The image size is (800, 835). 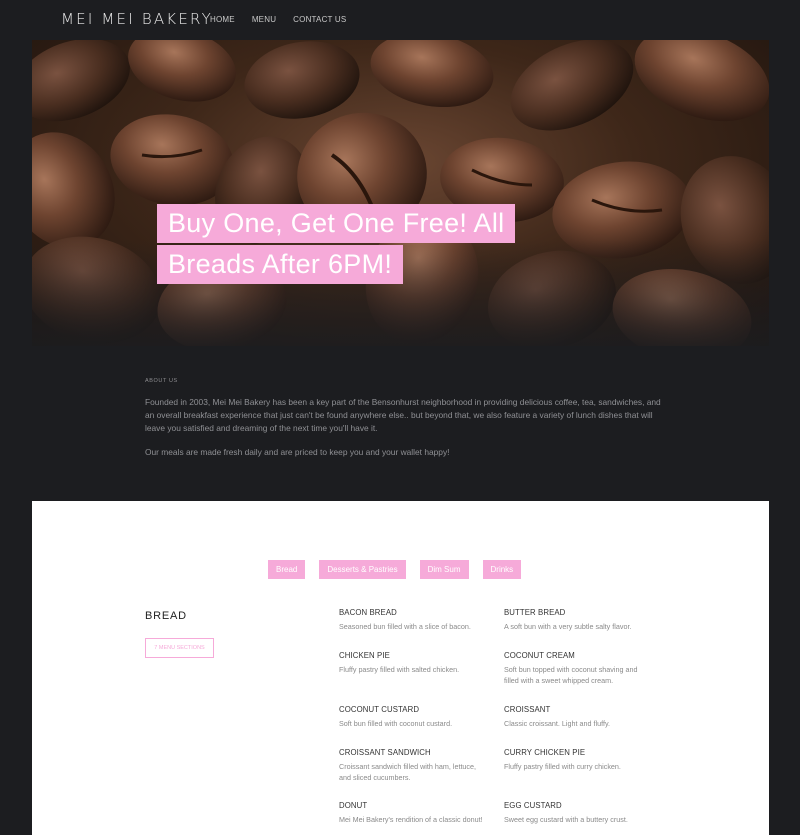 I want to click on nav-contact-link: CONTACT US, so click(x=319, y=19).